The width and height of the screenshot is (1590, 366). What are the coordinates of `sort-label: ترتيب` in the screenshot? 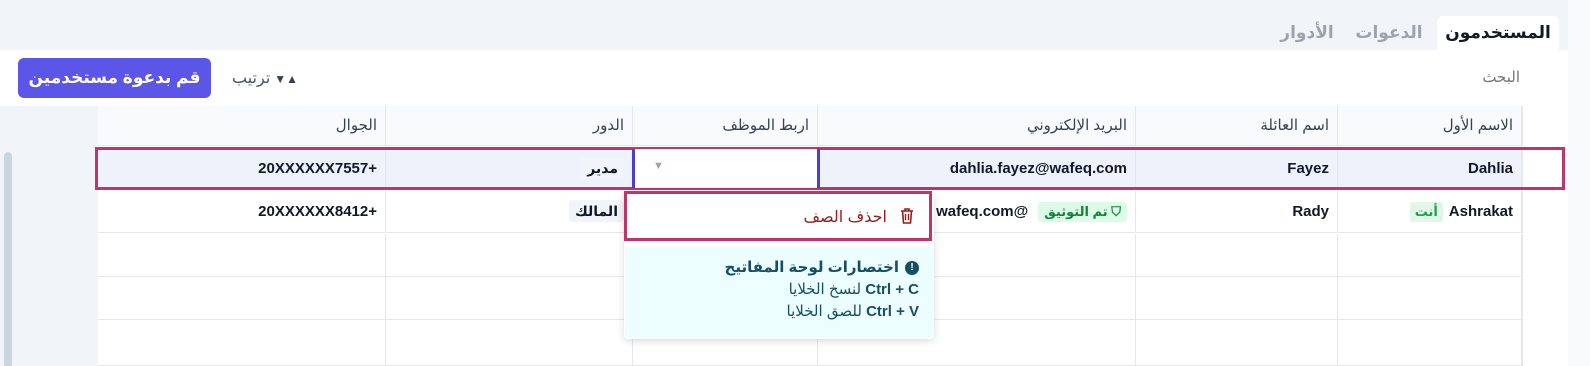 It's located at (251, 78).